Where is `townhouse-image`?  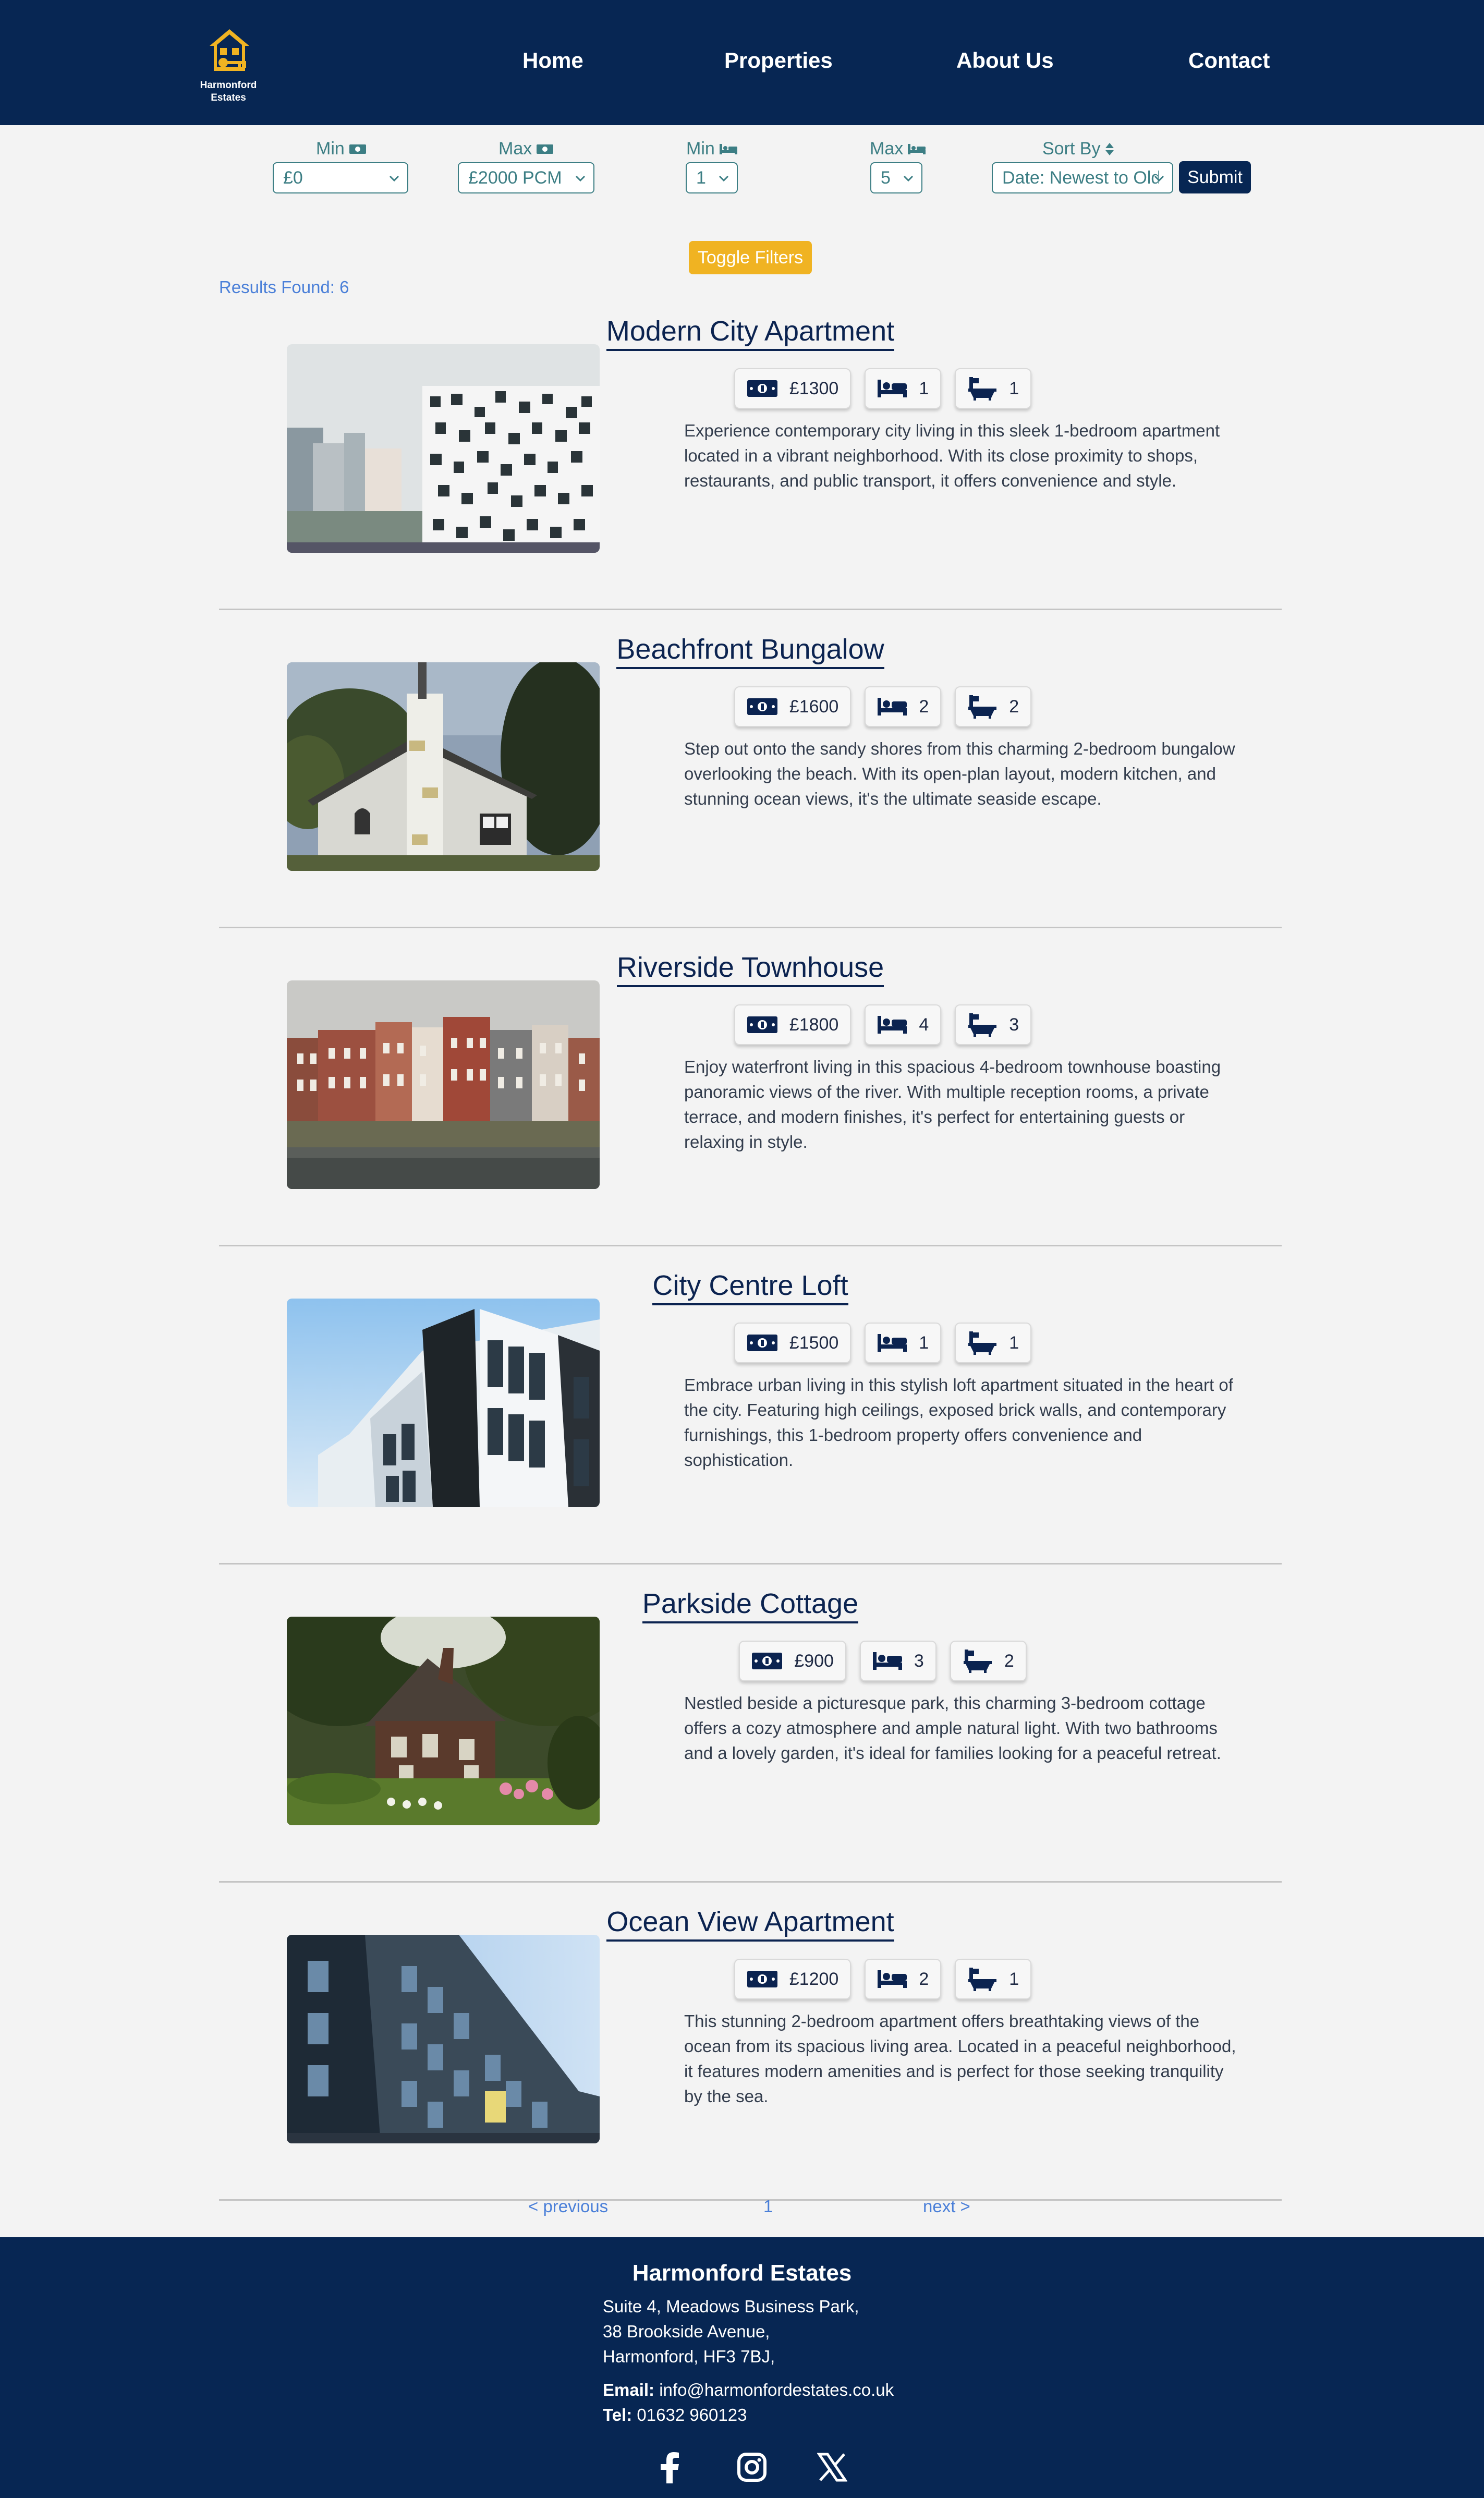 townhouse-image is located at coordinates (443, 1084).